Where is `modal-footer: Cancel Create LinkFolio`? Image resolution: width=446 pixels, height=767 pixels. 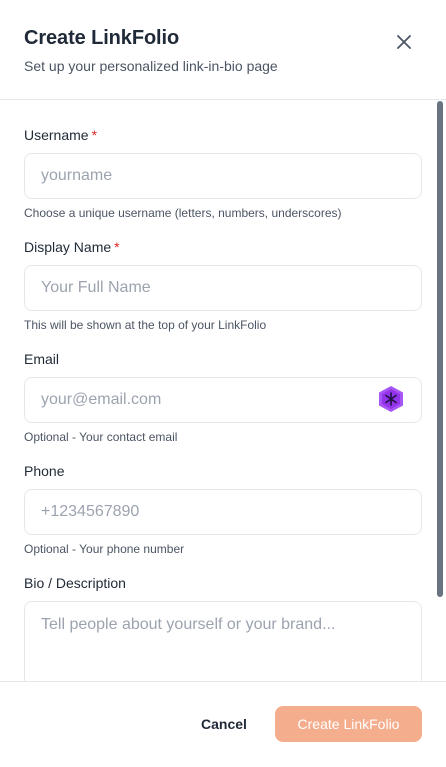 modal-footer: Cancel Create LinkFolio is located at coordinates (223, 724).